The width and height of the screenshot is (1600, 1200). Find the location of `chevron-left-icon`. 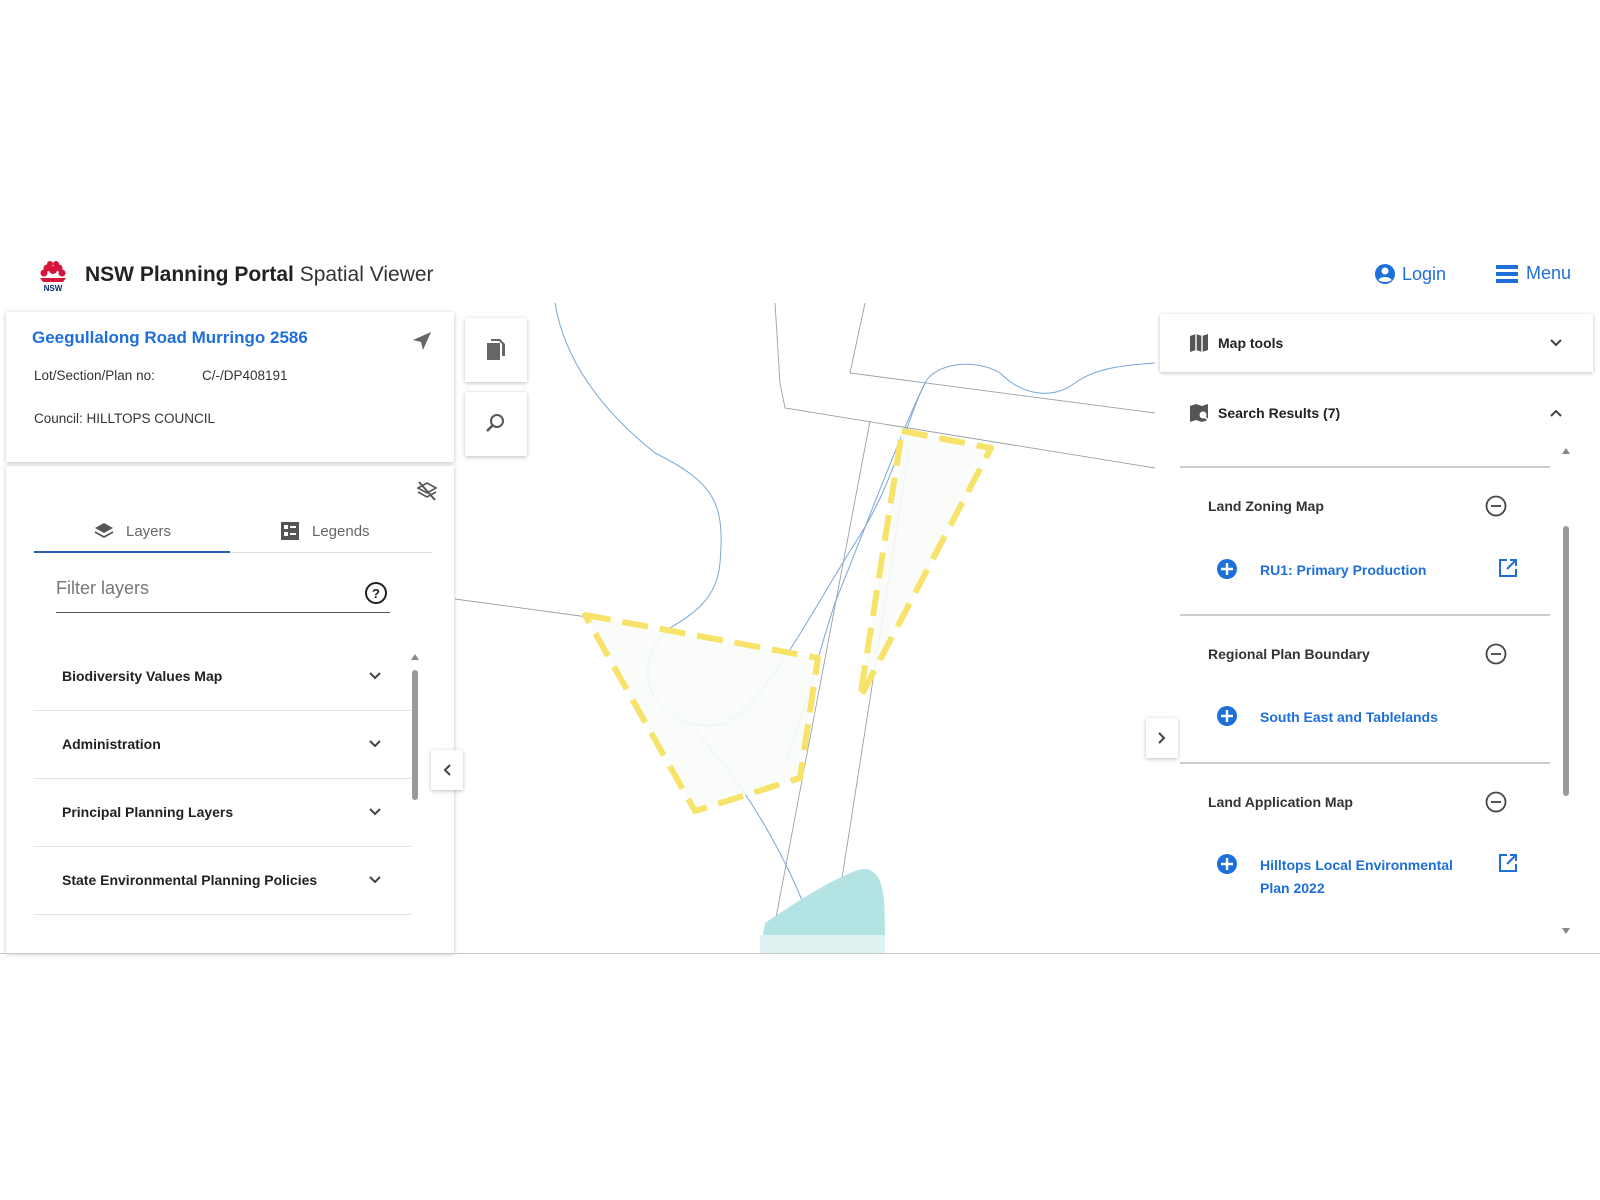

chevron-left-icon is located at coordinates (447, 770).